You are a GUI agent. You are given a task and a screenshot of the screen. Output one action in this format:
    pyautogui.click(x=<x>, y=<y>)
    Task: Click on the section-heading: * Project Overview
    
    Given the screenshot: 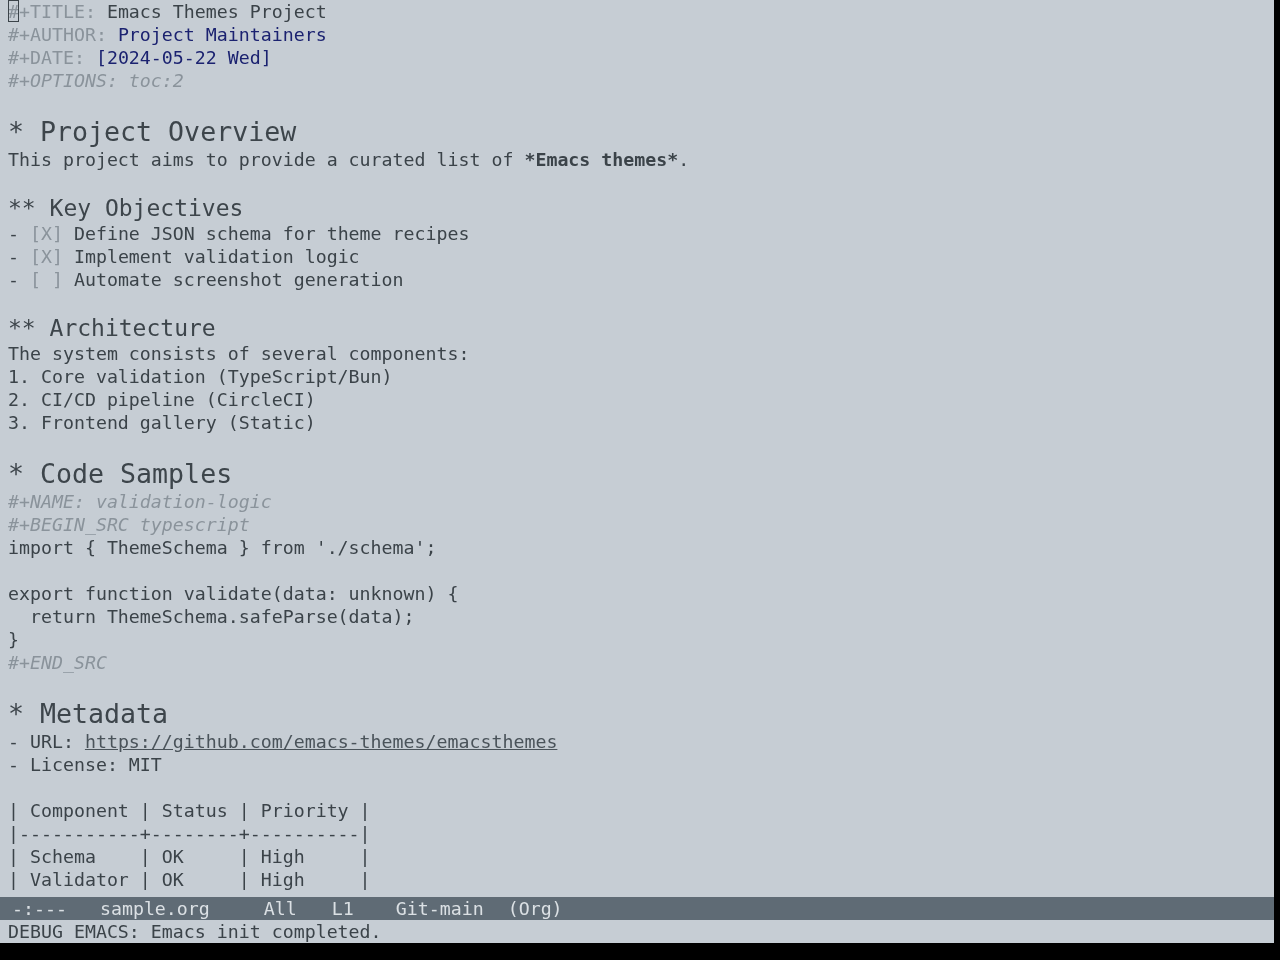 What is the action you would take?
    pyautogui.click(x=152, y=131)
    